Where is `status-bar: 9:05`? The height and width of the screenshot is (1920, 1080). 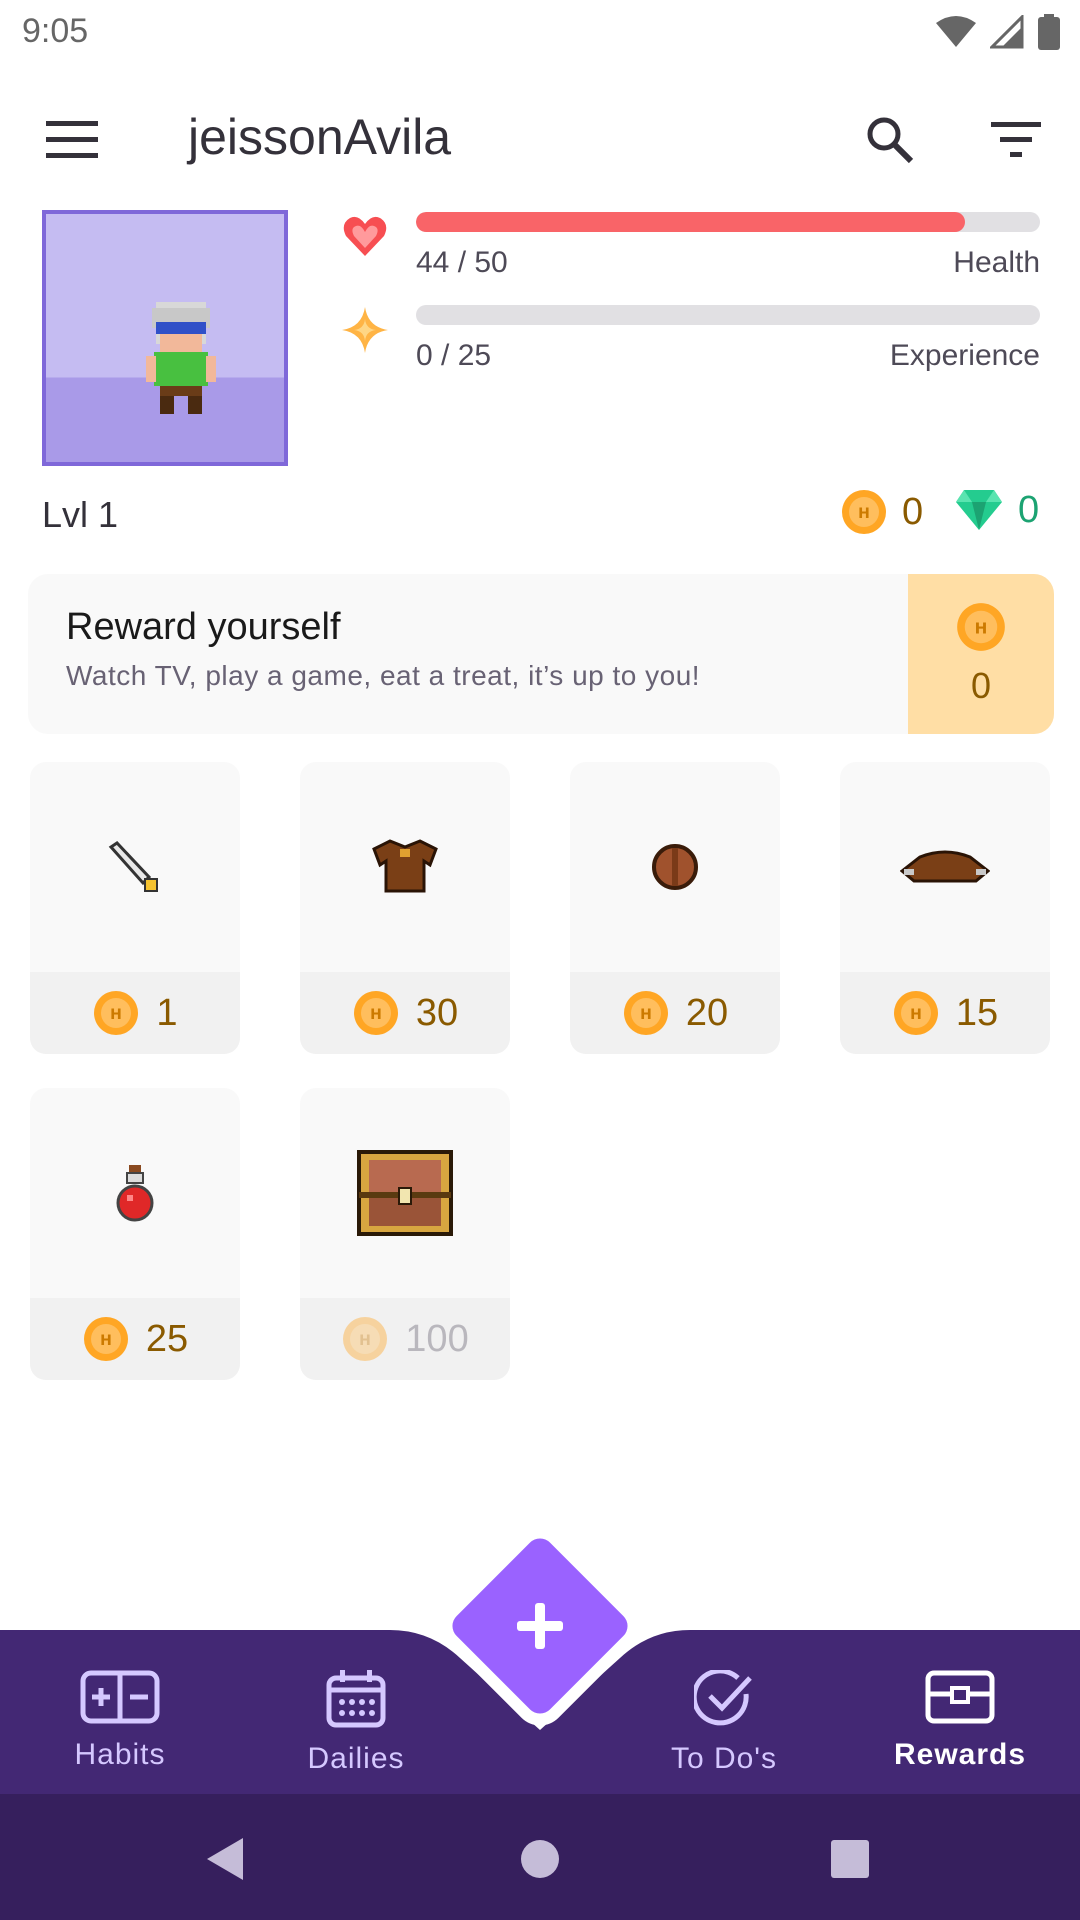 status-bar: 9:05 is located at coordinates (540, 32).